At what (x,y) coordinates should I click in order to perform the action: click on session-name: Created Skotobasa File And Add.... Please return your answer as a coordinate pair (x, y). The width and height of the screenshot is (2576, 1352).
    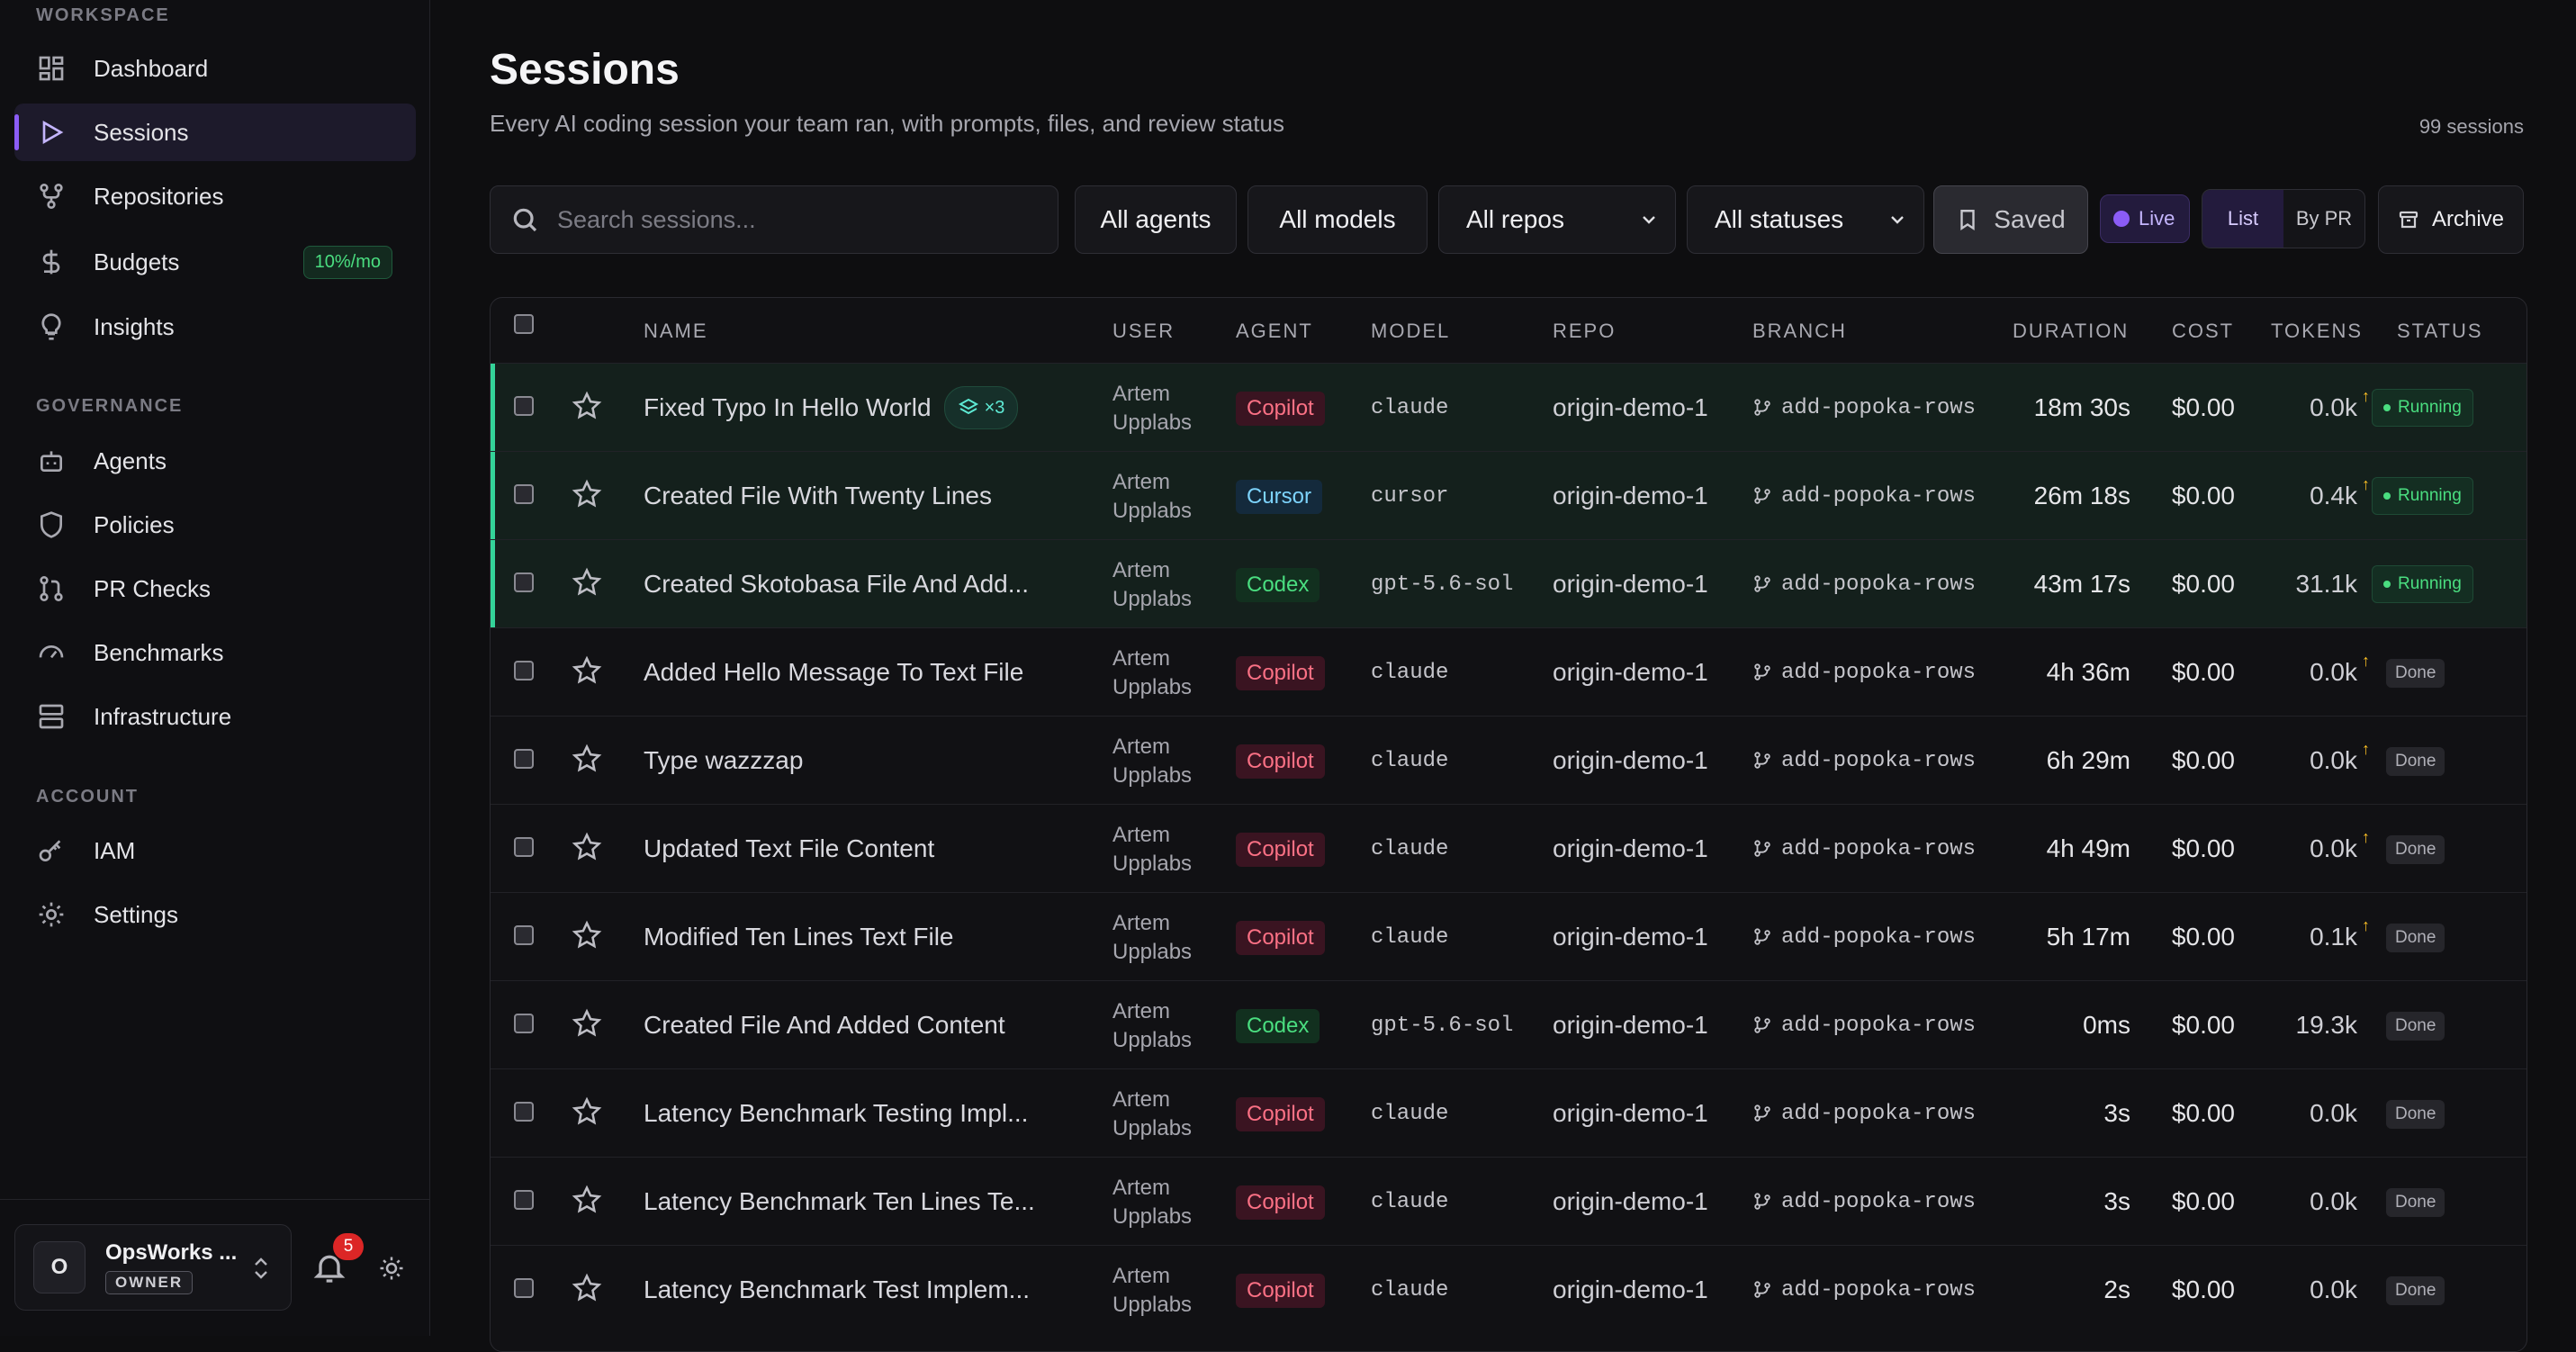
    Looking at the image, I should click on (836, 584).